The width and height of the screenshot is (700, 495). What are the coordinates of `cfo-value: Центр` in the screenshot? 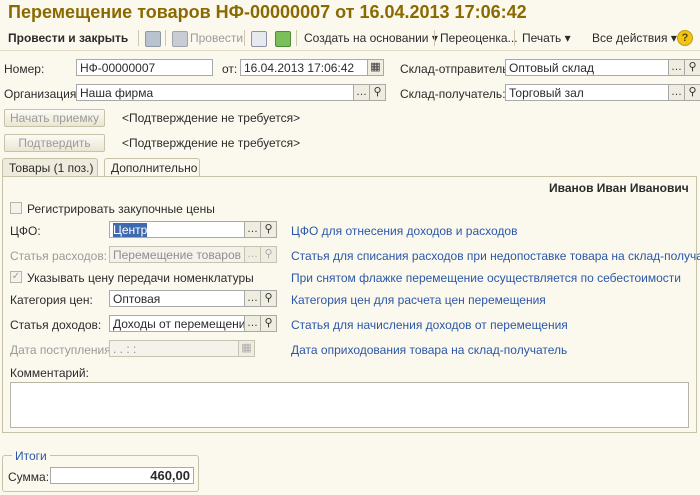 It's located at (130, 230).